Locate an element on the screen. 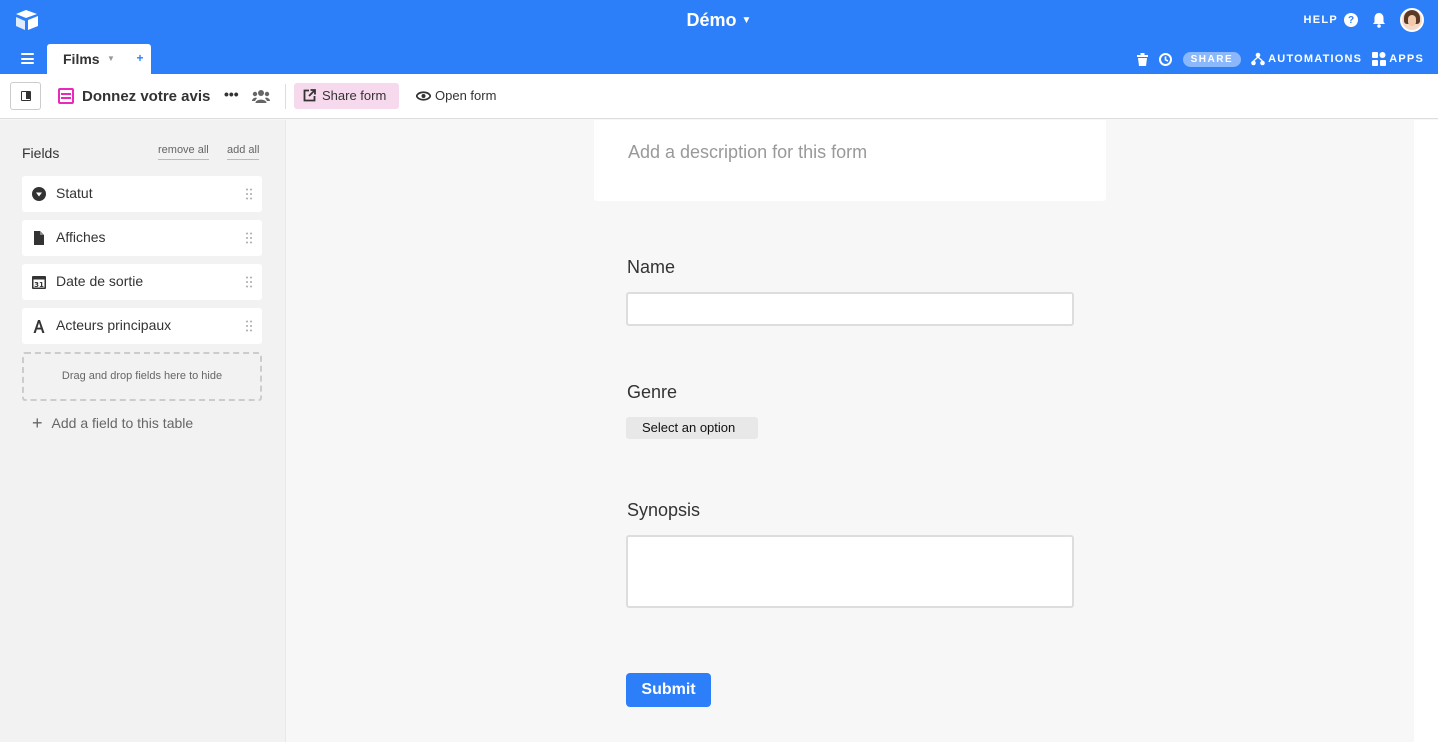 The height and width of the screenshot is (742, 1438). toolbar-divider is located at coordinates (285, 96).